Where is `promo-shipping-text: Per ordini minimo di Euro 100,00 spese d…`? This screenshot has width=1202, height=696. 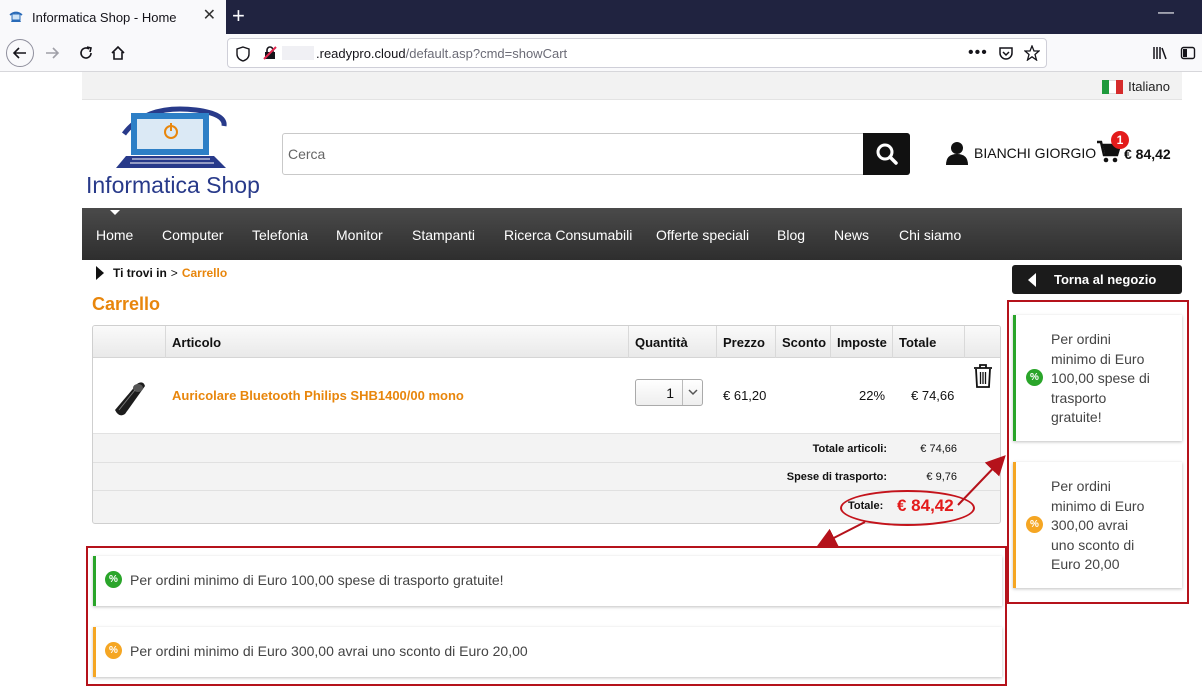
promo-shipping-text: Per ordini minimo di Euro 100,00 spese d… is located at coordinates (317, 580).